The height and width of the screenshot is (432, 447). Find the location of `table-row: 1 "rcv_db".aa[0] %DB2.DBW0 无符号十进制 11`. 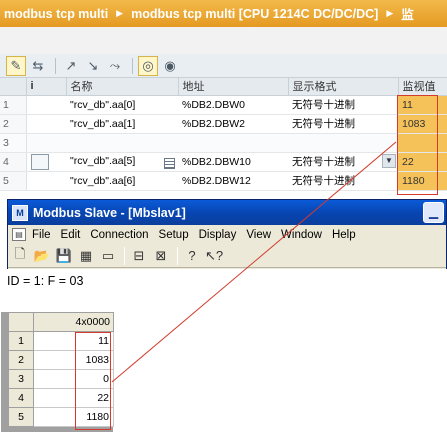

table-row: 1 "rcv_db".aa[0] %DB2.DBW0 无符号十进制 11 is located at coordinates (223, 105).